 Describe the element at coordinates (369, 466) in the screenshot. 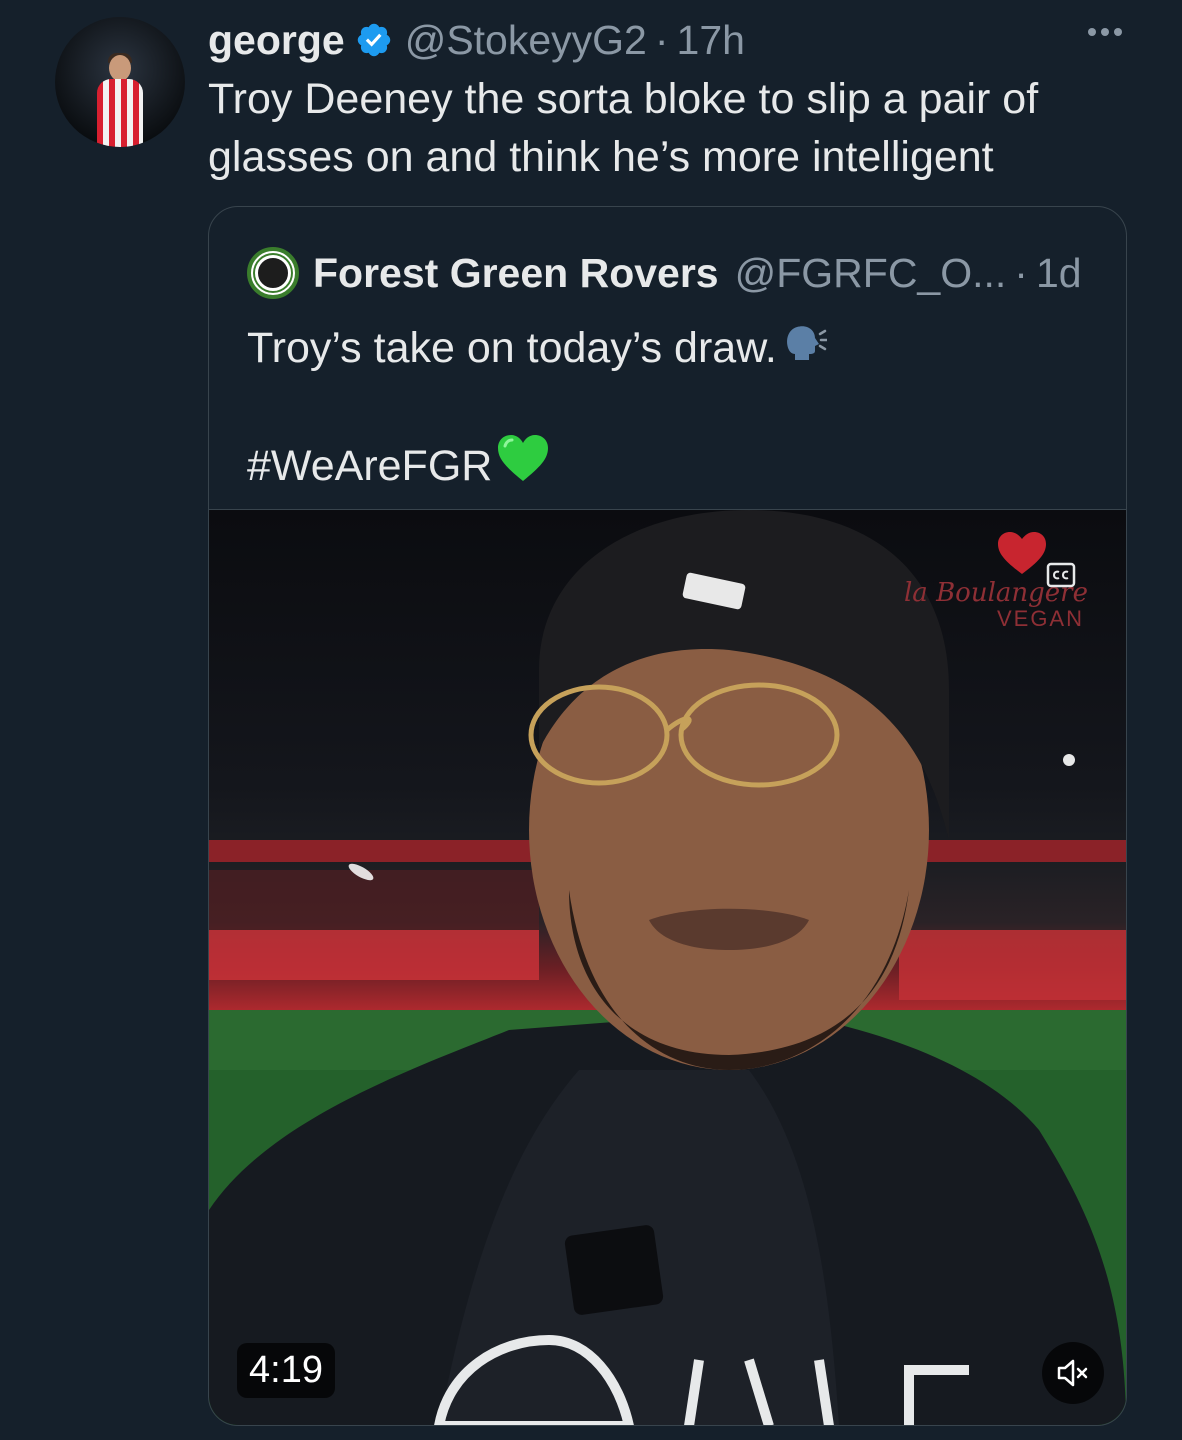

I see `hashtag-link: #WeAreFGR` at that location.